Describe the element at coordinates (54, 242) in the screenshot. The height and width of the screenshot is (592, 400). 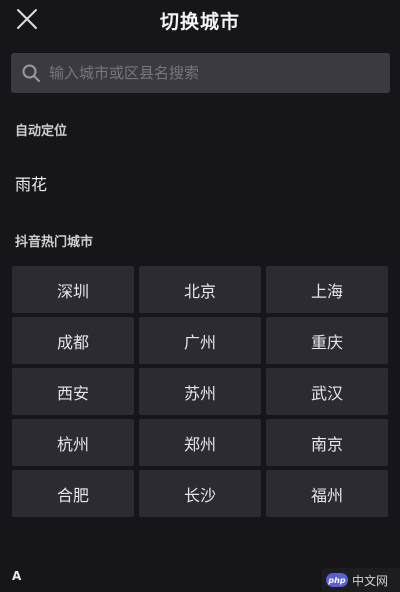
I see `hot-cities-label: 抖音热门城市` at that location.